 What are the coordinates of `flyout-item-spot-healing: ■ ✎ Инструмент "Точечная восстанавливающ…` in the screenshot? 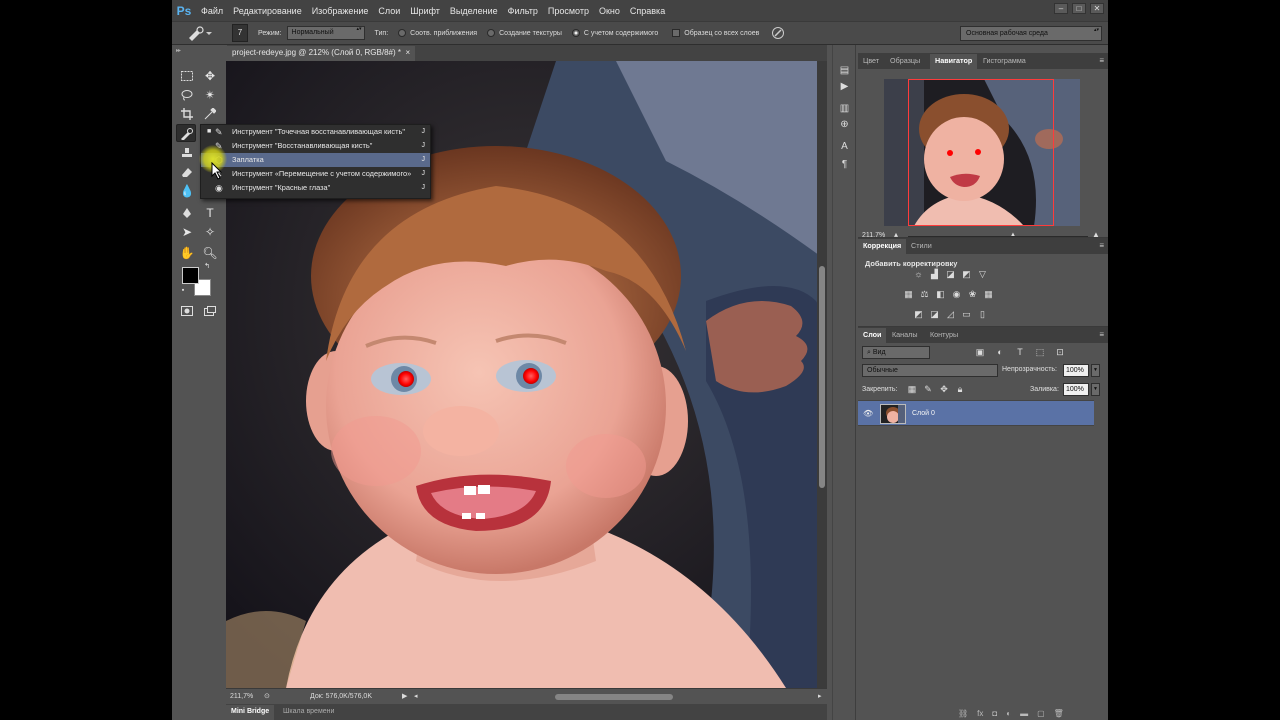 It's located at (315, 132).